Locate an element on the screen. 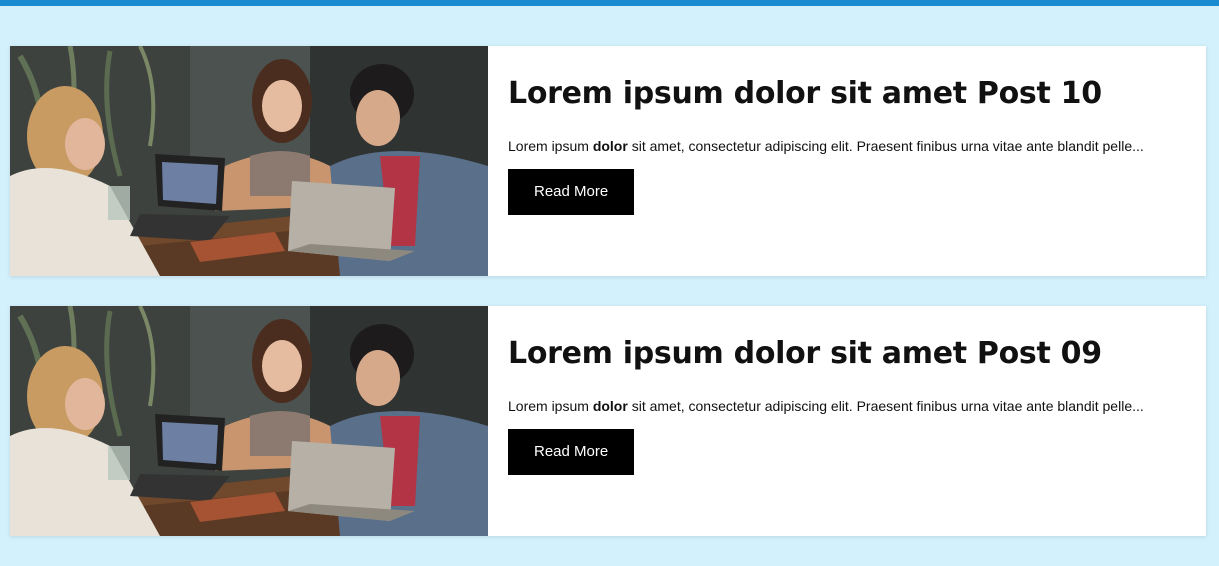 This screenshot has height=566, width=1219. top-accent-bar is located at coordinates (609, 3).